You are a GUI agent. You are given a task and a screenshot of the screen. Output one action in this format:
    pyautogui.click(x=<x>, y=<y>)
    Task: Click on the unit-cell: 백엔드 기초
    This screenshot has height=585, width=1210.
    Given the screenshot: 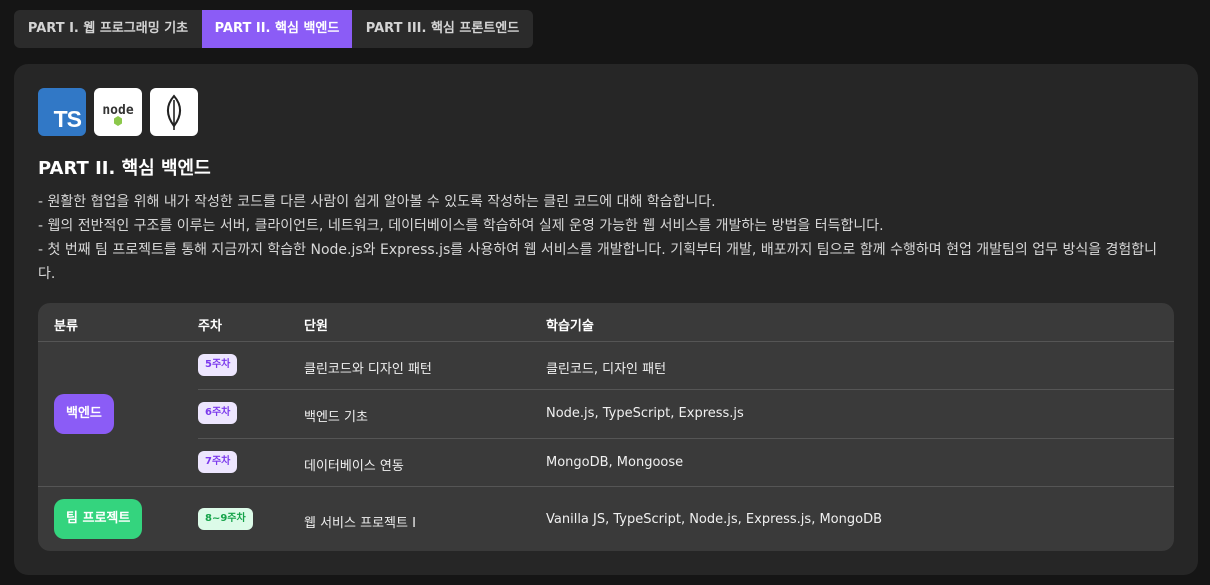 What is the action you would take?
    pyautogui.click(x=336, y=417)
    